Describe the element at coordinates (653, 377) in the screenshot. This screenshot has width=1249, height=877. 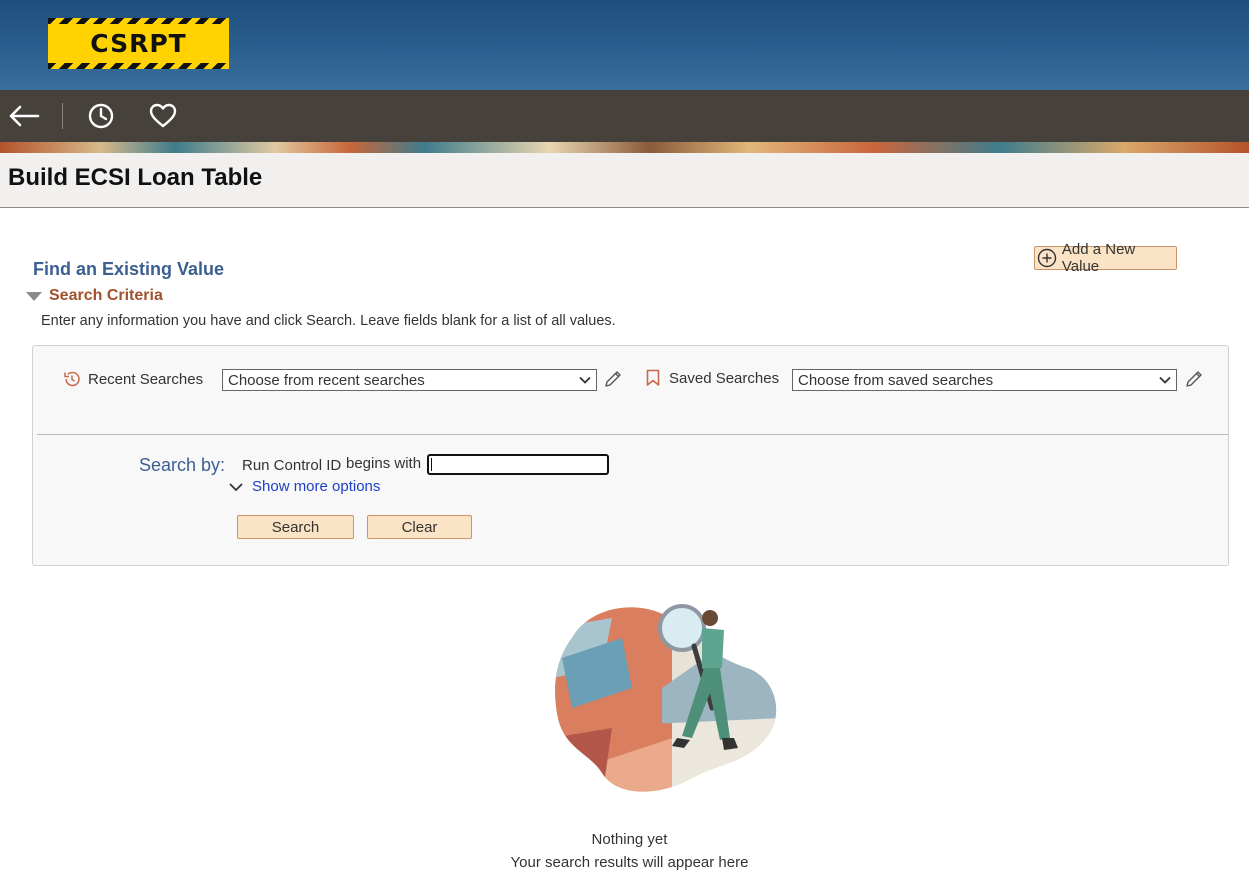
I see `bookmark-icon` at that location.